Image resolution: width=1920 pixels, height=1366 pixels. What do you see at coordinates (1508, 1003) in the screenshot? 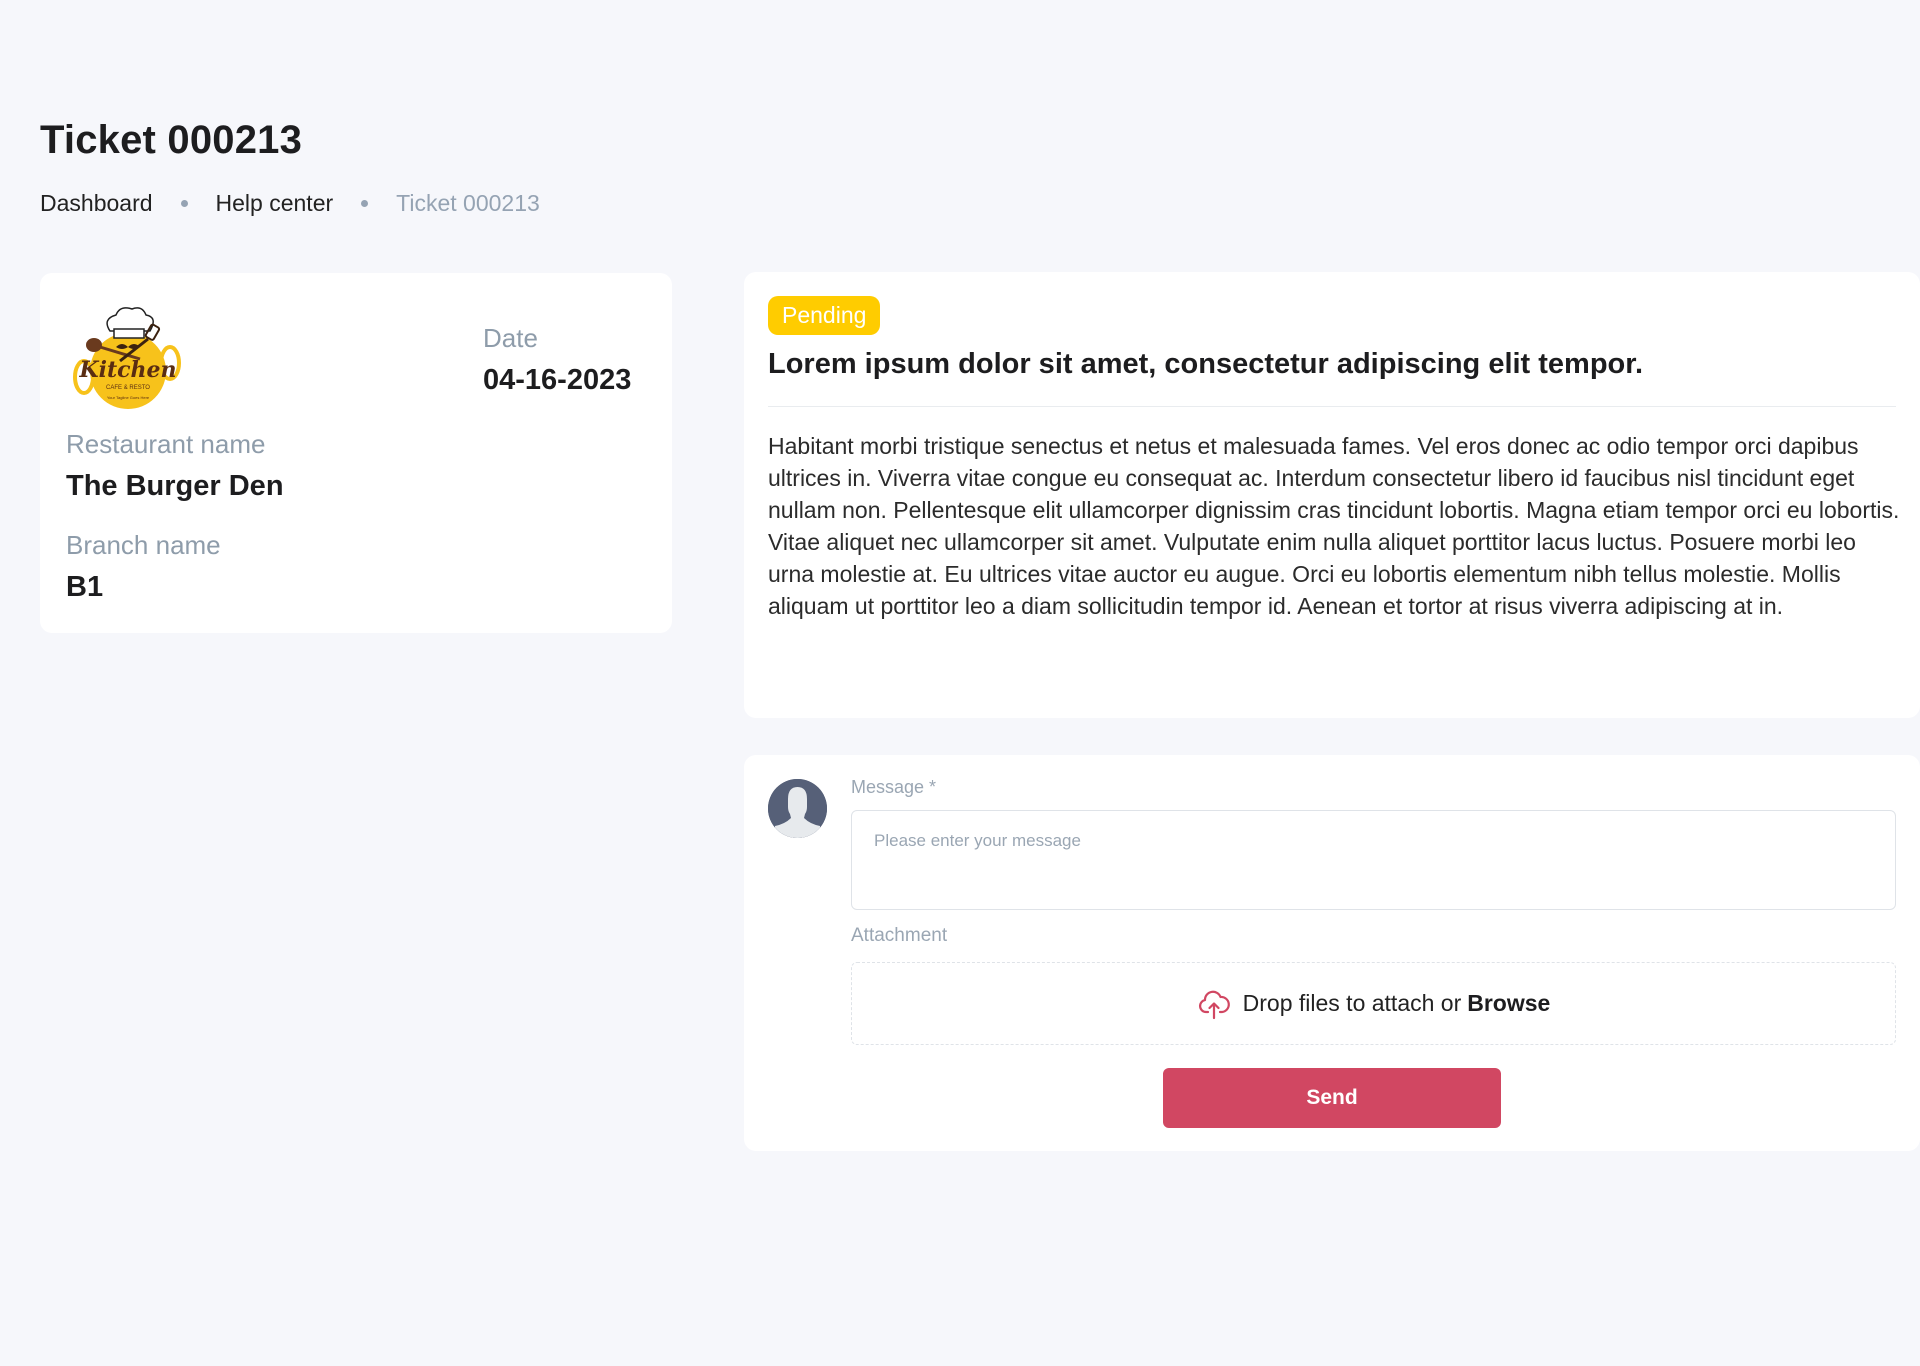
I see `browse-link: Browse` at bounding box center [1508, 1003].